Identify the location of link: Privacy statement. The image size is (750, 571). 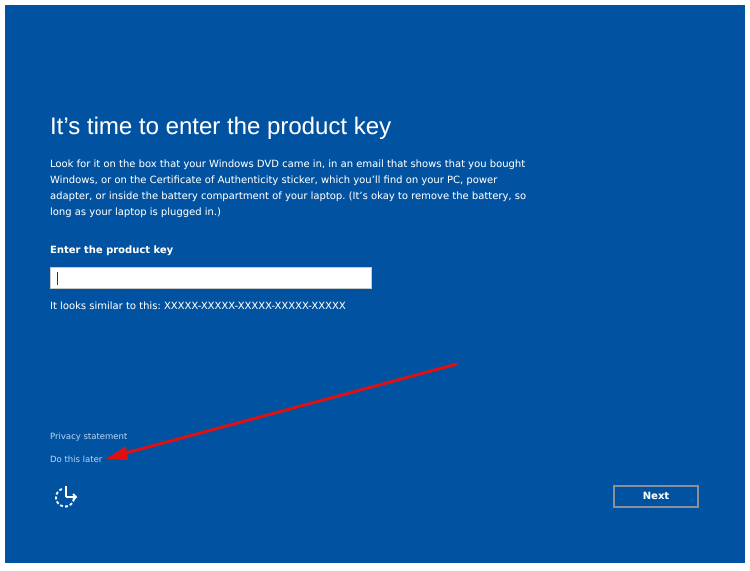
(89, 437).